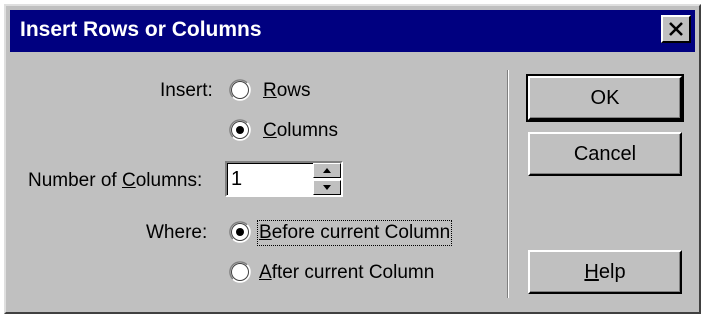  I want to click on radio-before-column-label: Before current Column, so click(354, 233).